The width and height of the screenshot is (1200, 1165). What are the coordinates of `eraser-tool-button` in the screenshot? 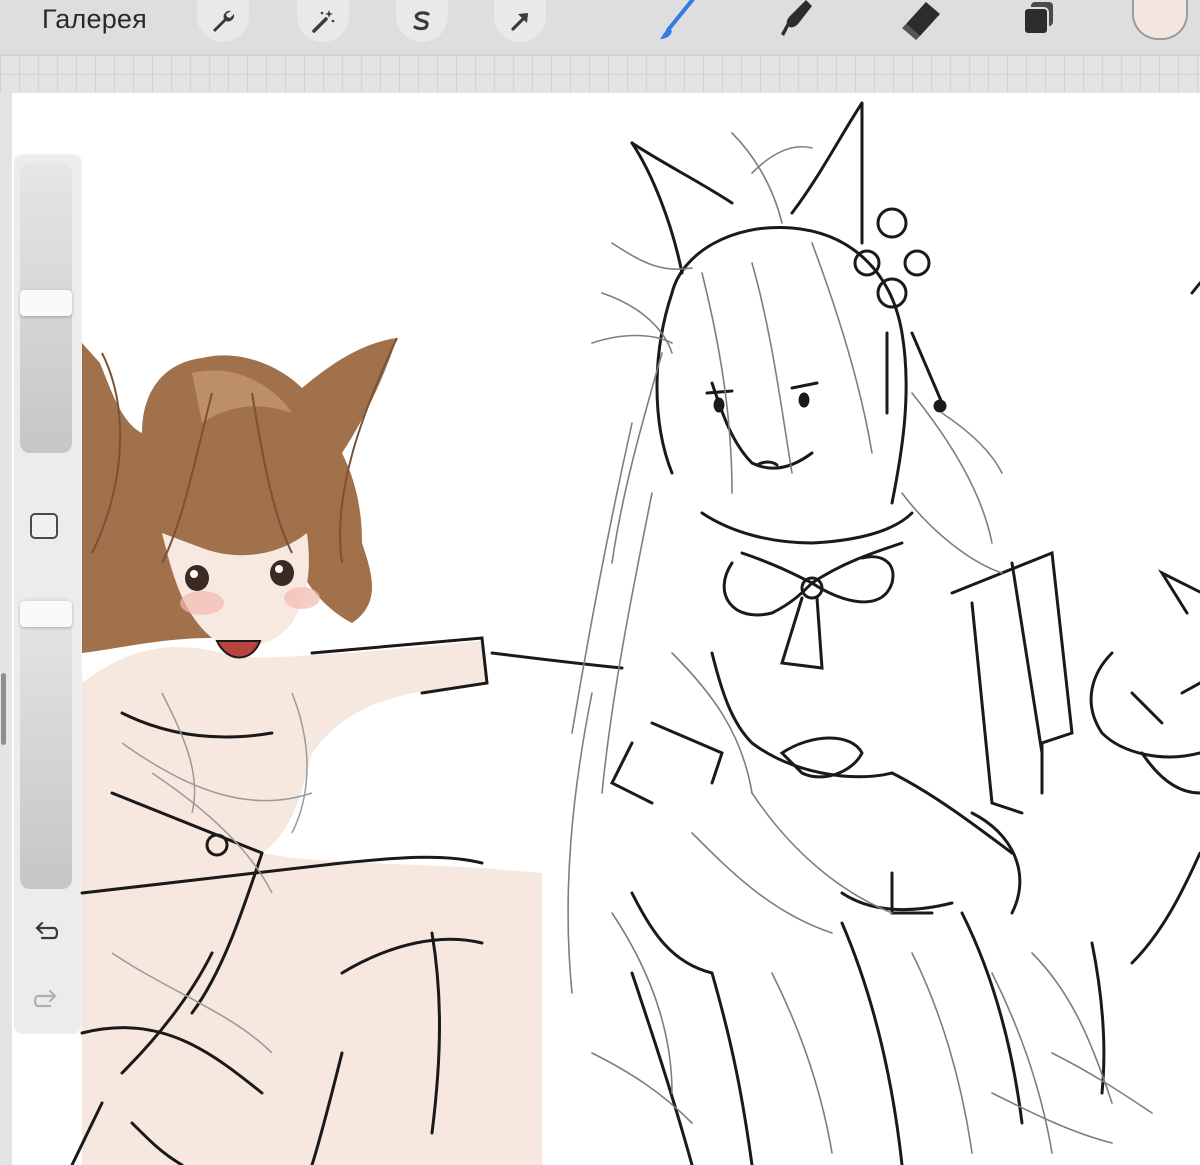 It's located at (920, 21).